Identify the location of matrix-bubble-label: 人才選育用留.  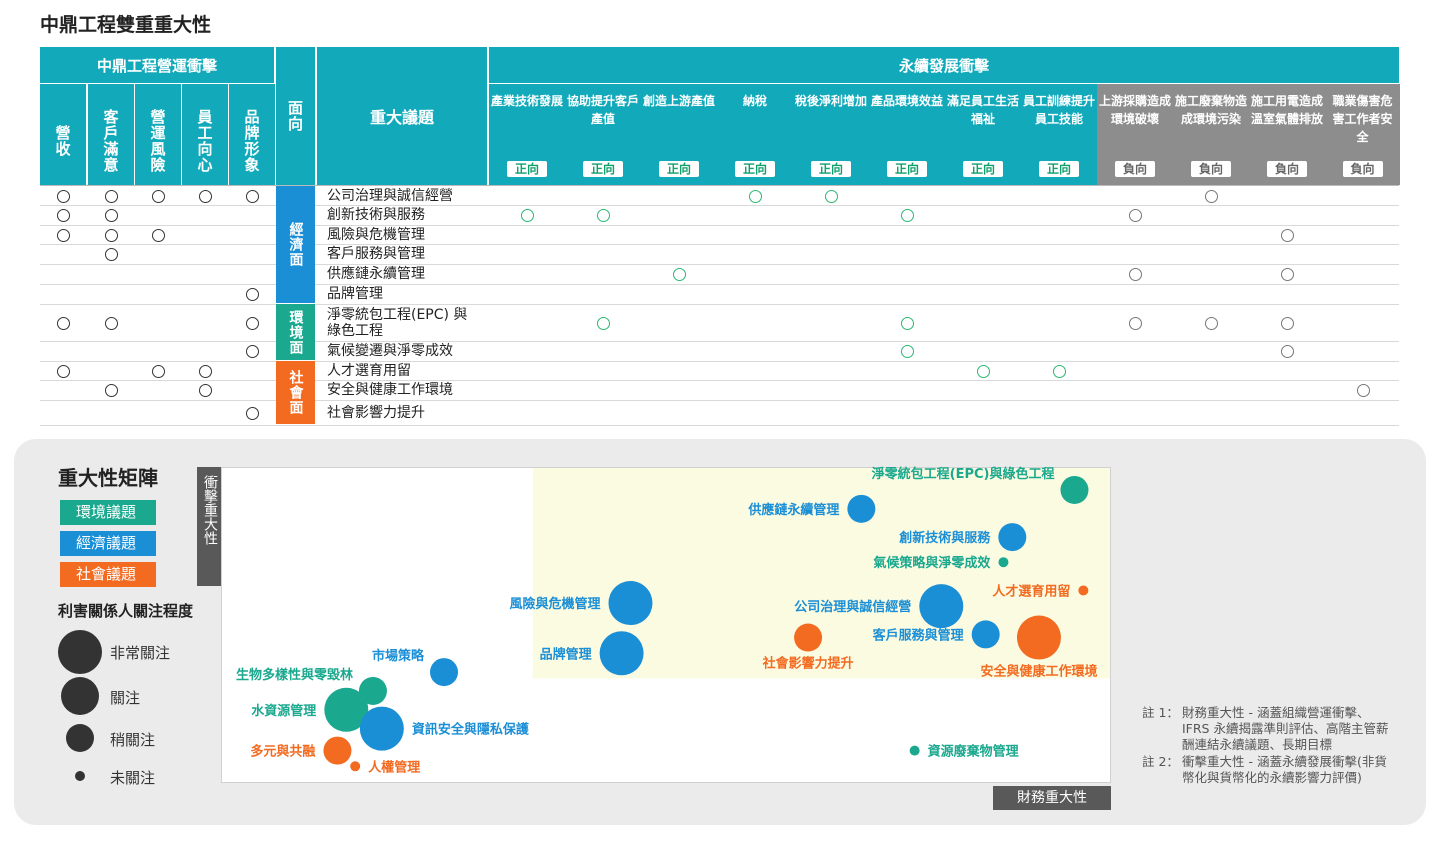
(1031, 591).